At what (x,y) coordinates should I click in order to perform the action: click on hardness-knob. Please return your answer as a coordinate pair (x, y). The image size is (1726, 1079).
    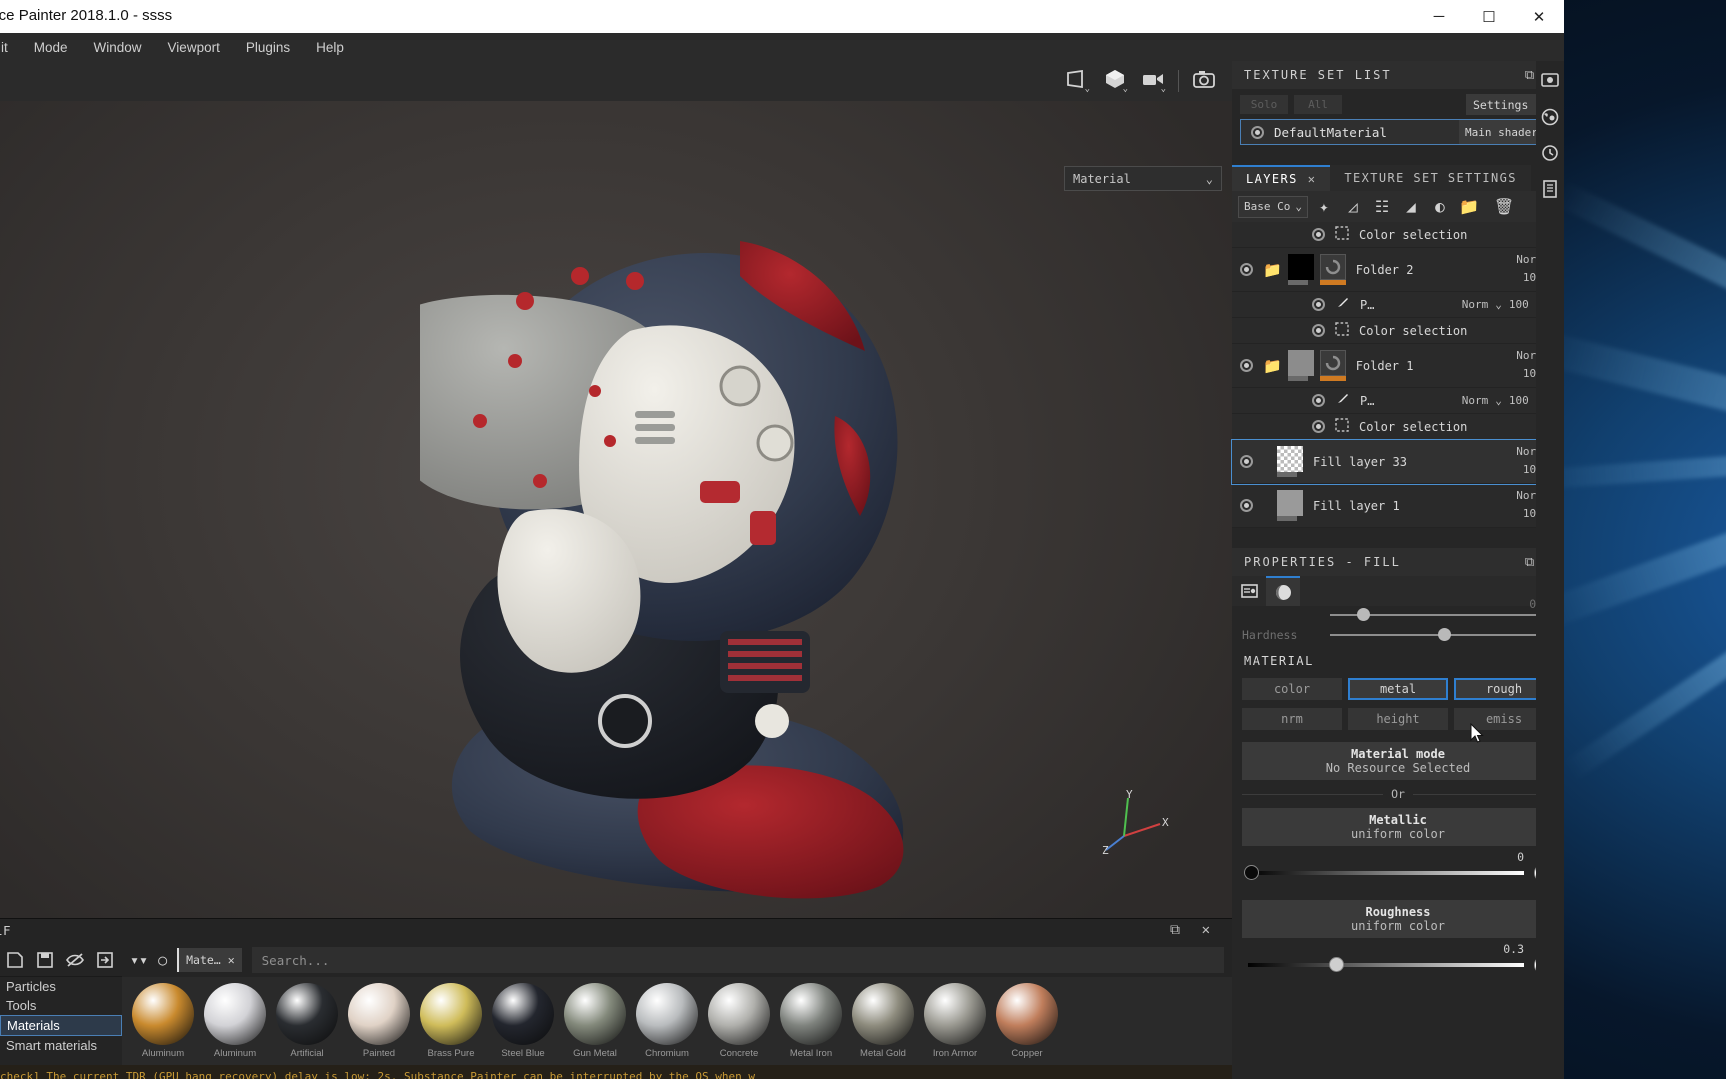
    Looking at the image, I should click on (1444, 634).